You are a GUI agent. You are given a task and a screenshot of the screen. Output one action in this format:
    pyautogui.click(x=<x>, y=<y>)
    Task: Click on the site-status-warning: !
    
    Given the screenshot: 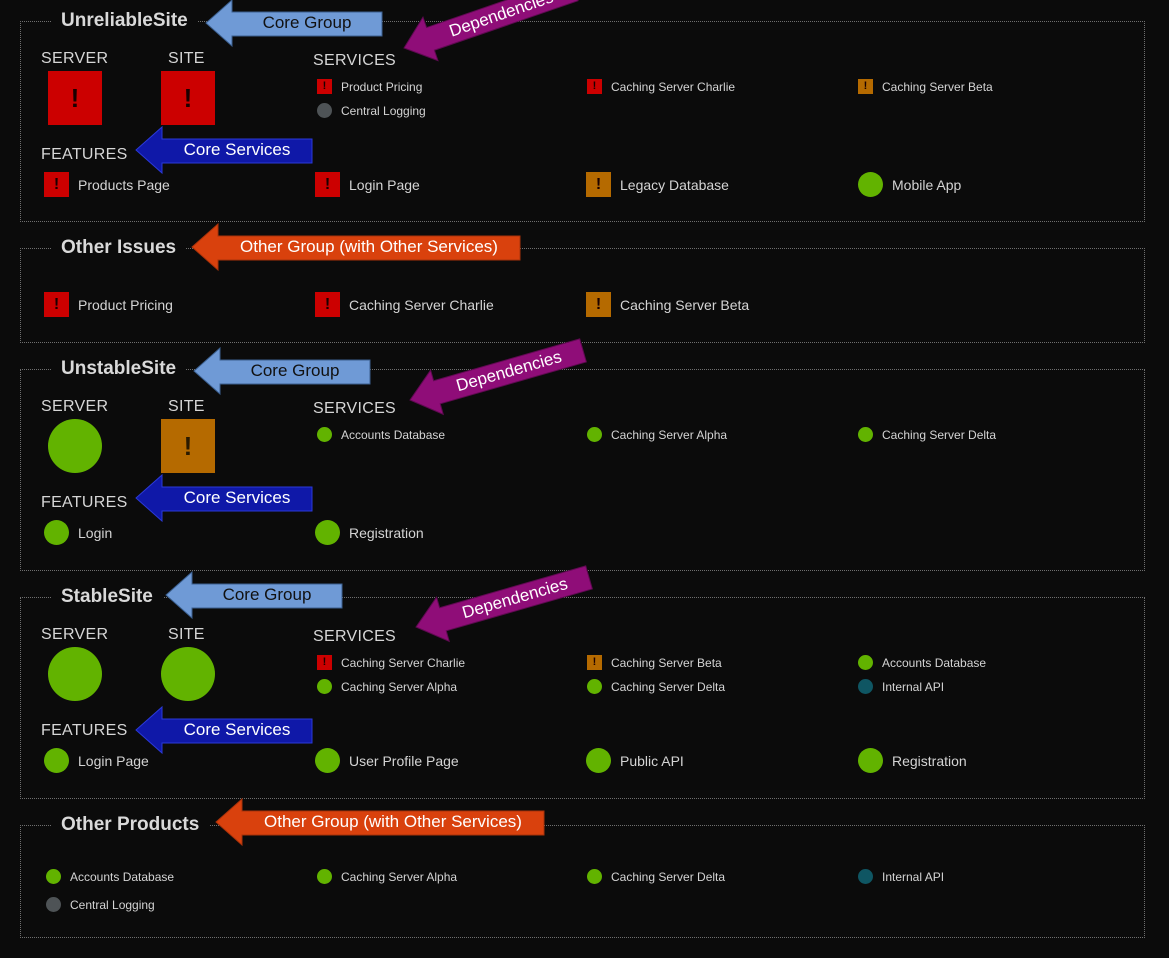 What is the action you would take?
    pyautogui.click(x=188, y=446)
    